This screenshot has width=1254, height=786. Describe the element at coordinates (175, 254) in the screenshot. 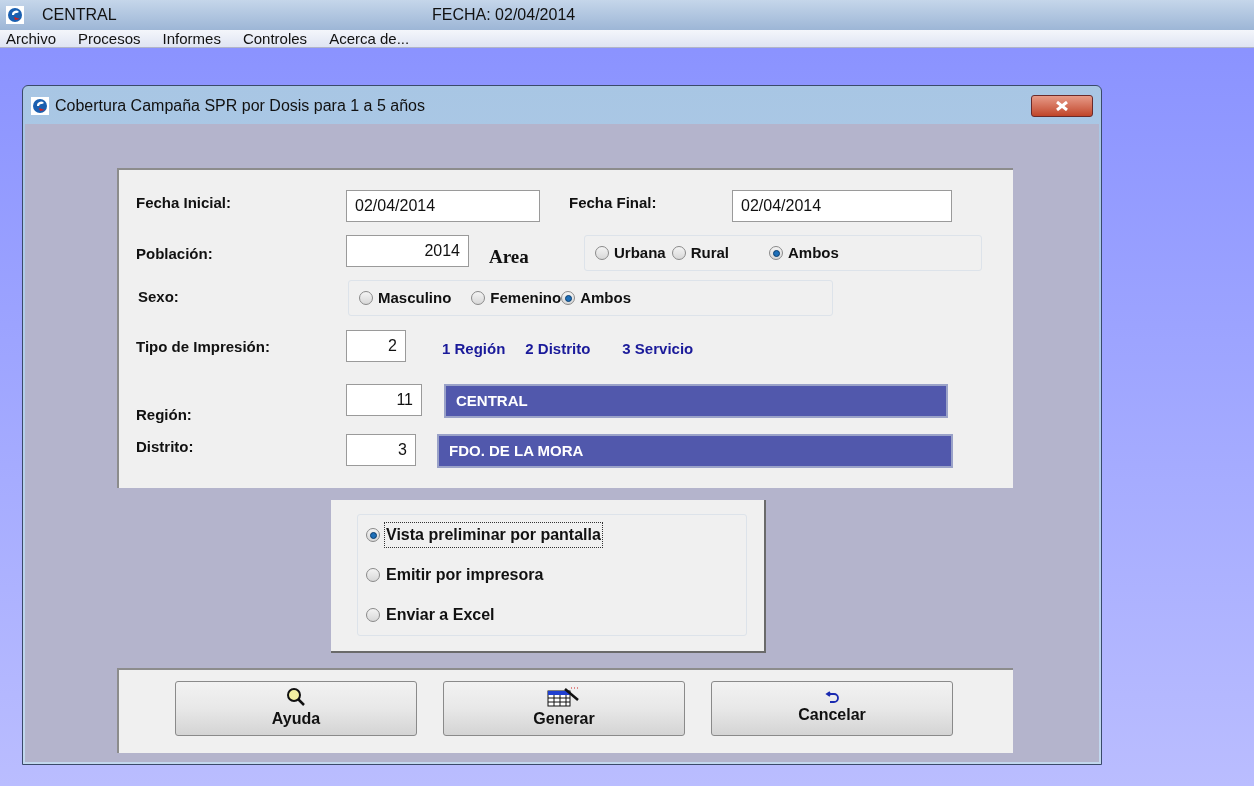

I see `field-label: Población:` at that location.